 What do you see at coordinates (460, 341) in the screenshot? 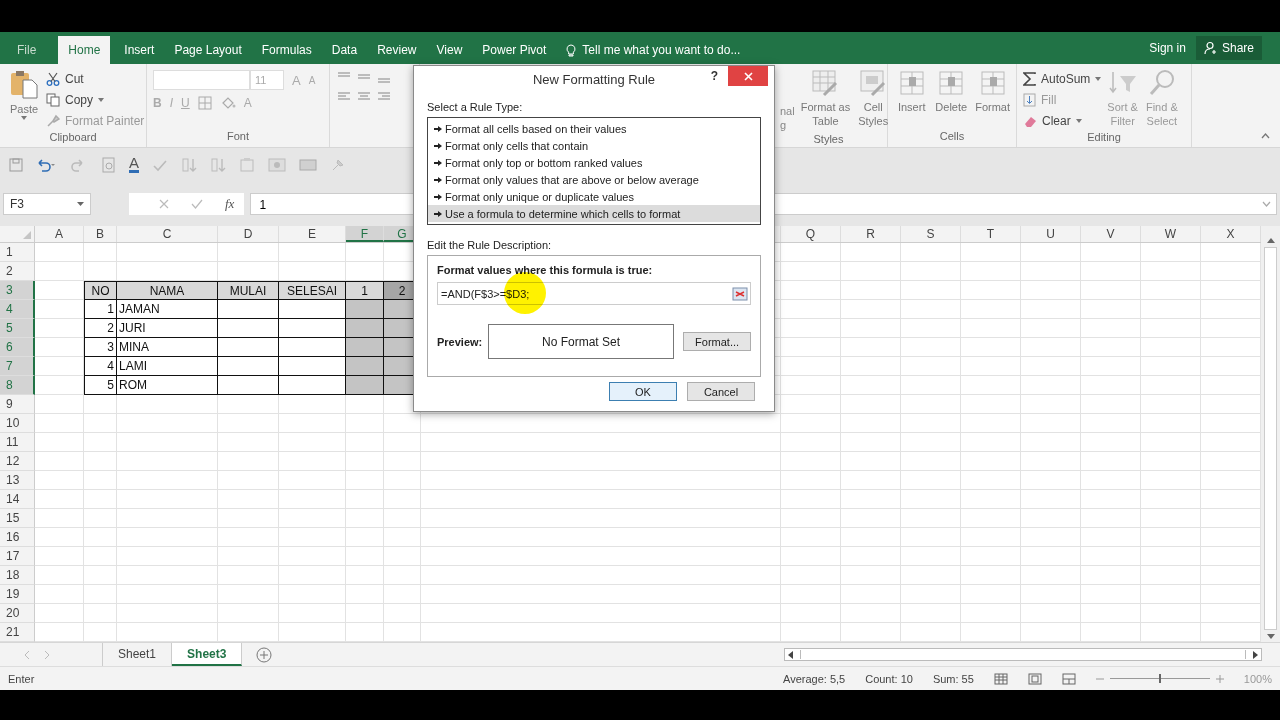
I see `preview-label: Preview:` at bounding box center [460, 341].